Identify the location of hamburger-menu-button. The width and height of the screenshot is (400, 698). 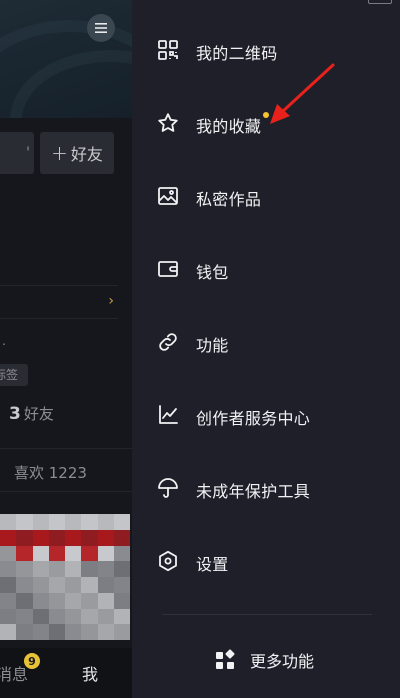
(101, 28).